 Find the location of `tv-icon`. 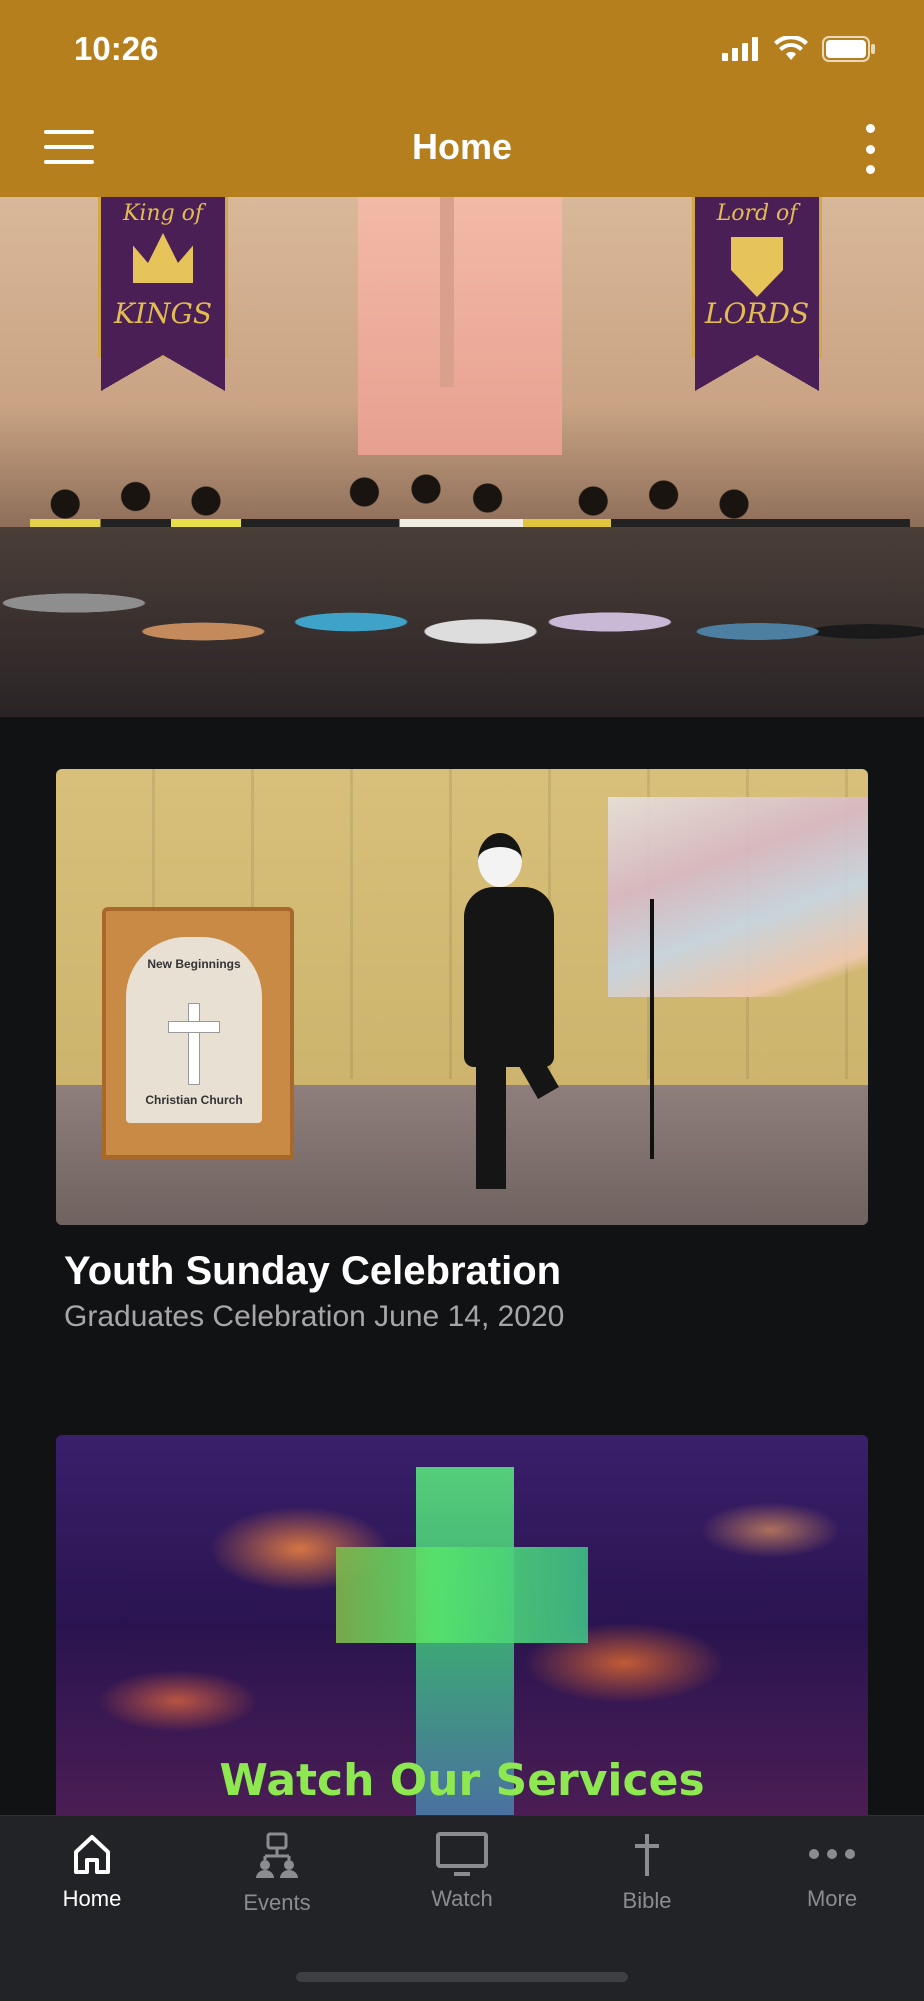

tv-icon is located at coordinates (462, 1854).